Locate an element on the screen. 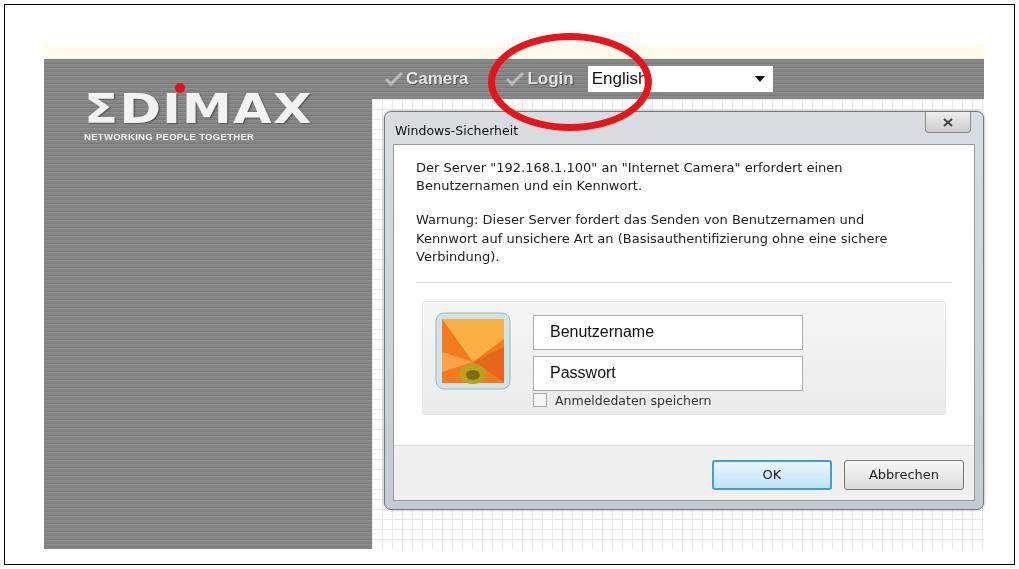 Image resolution: width=1019 pixels, height=569 pixels. caret-icon is located at coordinates (759, 79).